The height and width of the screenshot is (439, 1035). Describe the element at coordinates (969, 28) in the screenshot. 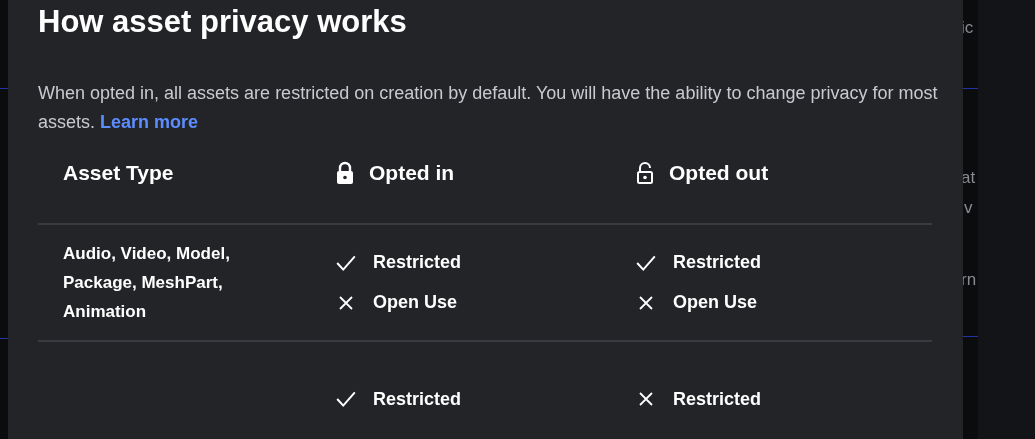

I see `background-text: ic` at that location.